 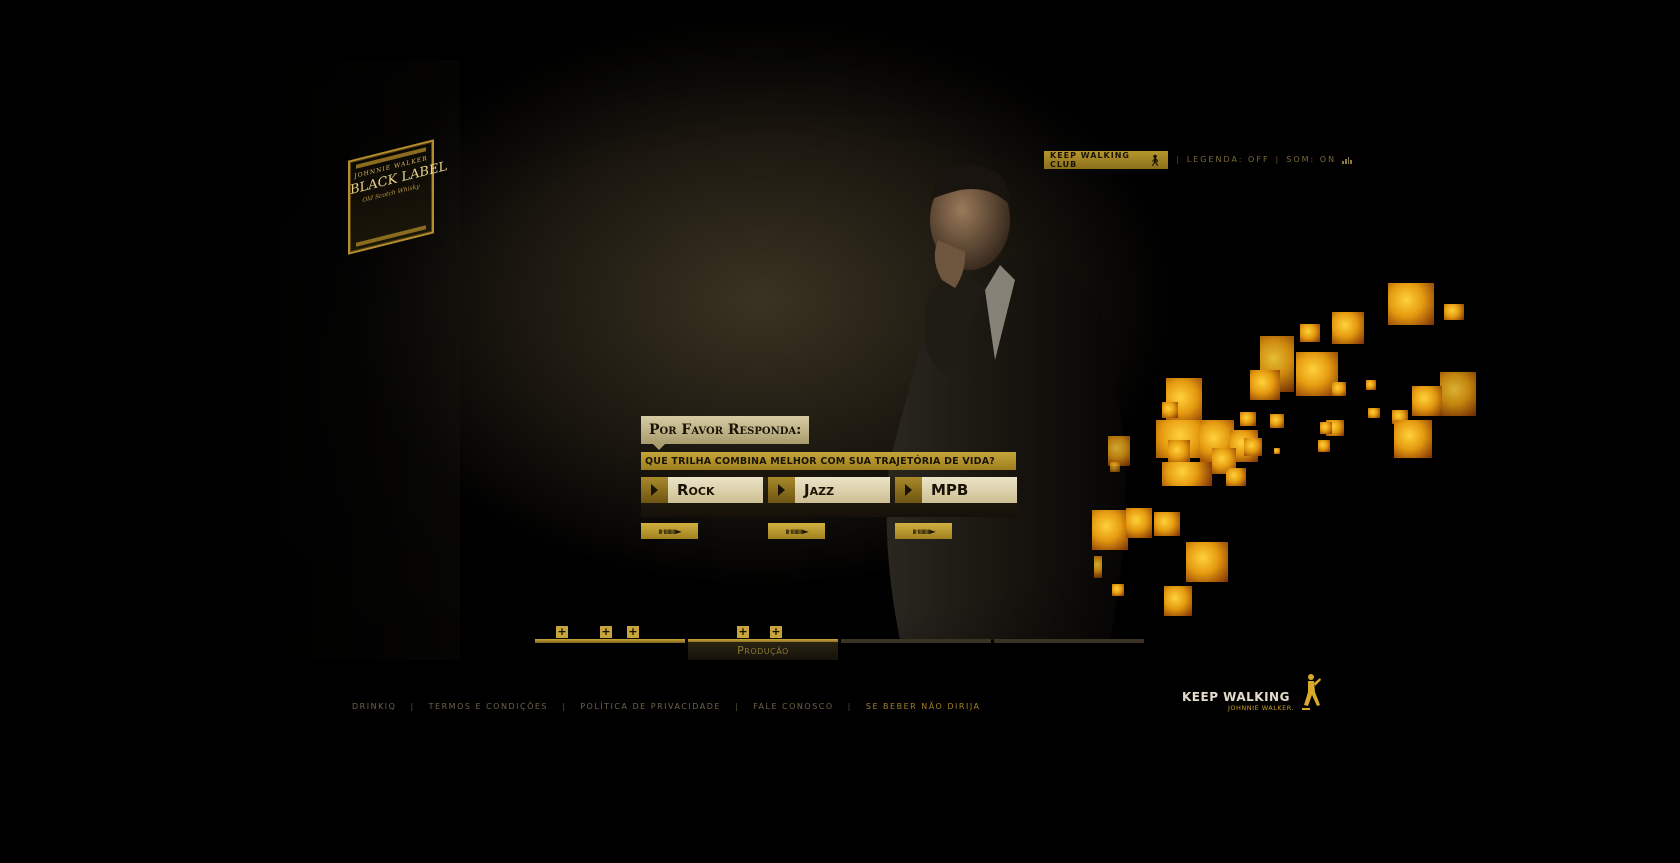 I want to click on footer-link-drinkiq: DRINKIQ, so click(x=374, y=706).